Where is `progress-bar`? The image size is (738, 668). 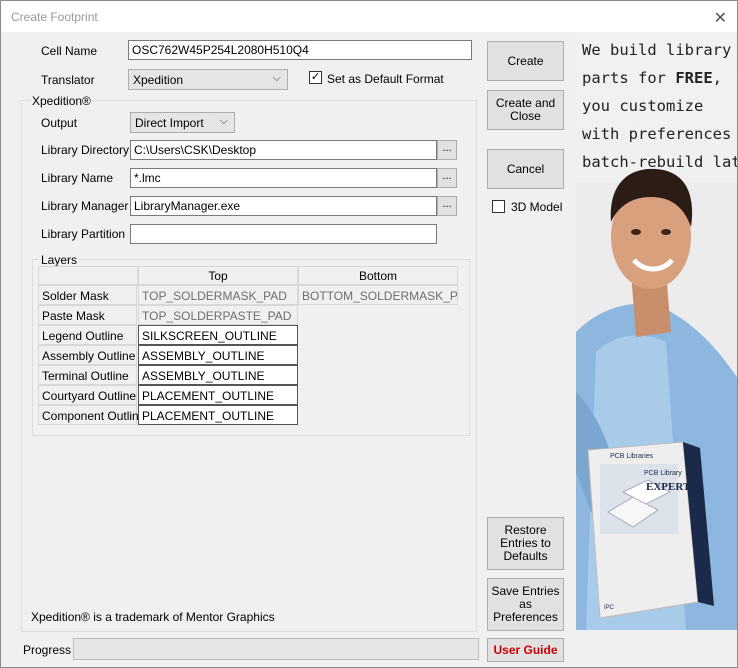 progress-bar is located at coordinates (276, 649).